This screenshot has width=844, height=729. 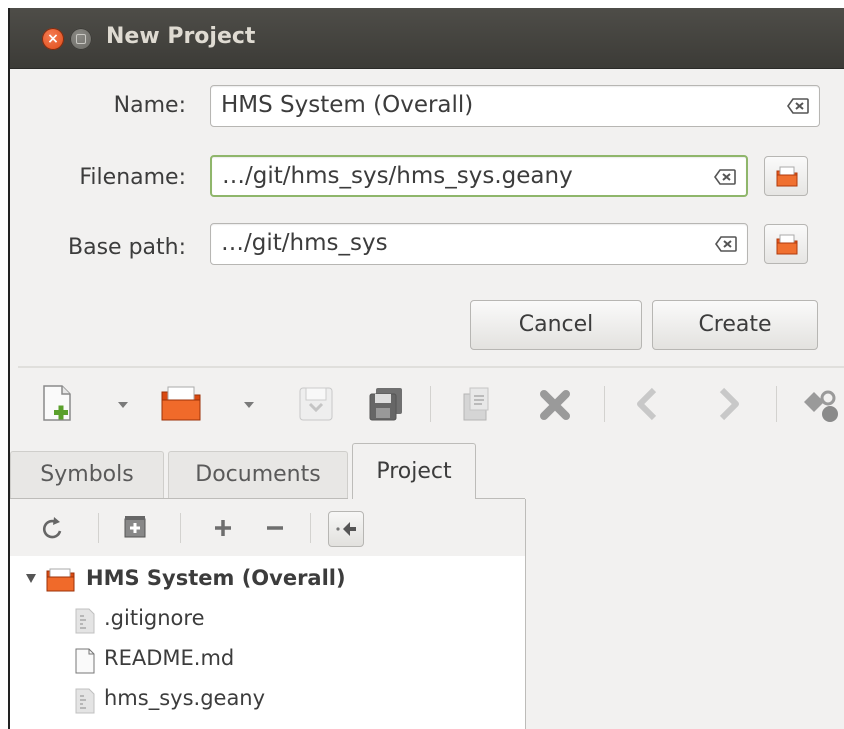 What do you see at coordinates (431, 367) in the screenshot?
I see `divider` at bounding box center [431, 367].